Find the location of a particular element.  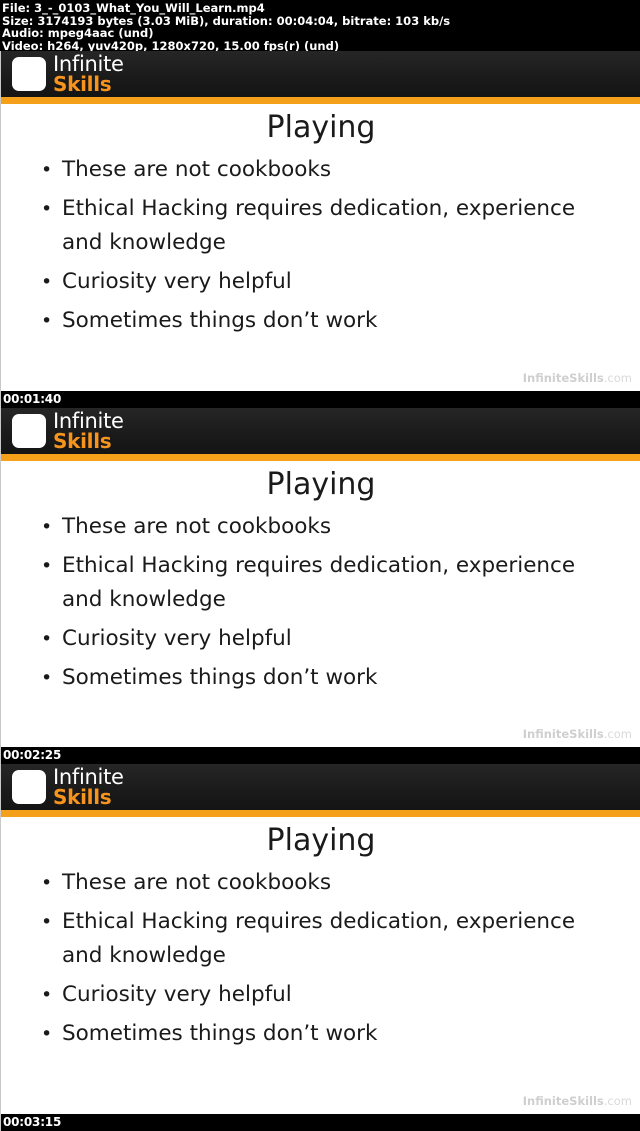

media-audio-line: Audio: mpeg4aac (und) is located at coordinates (78, 33).